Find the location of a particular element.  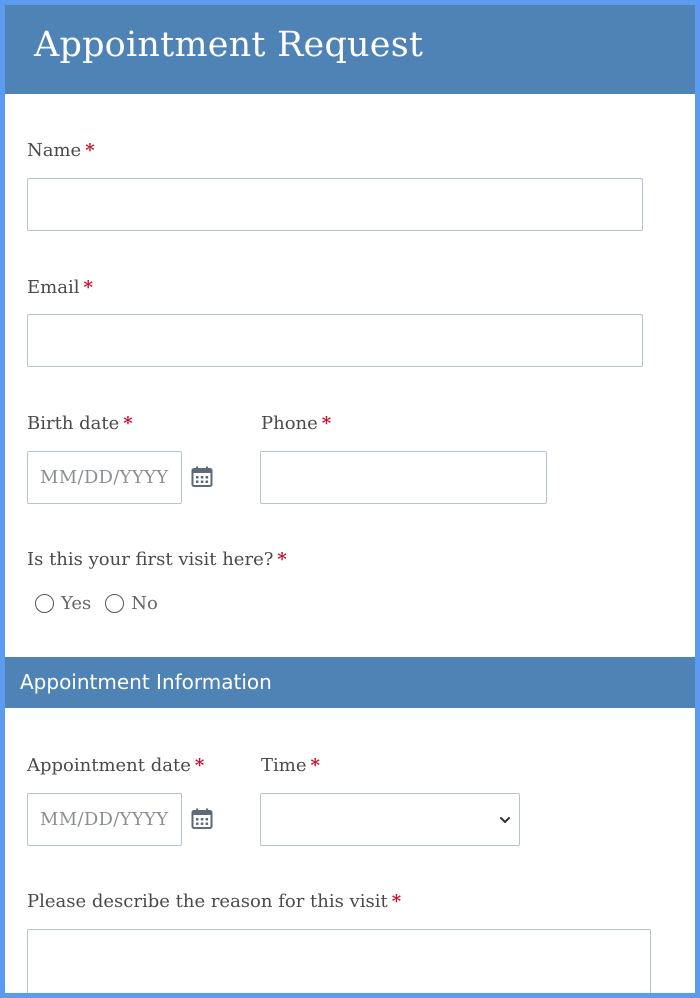

first-visit-label-text: Is this your first visit here? is located at coordinates (150, 559).